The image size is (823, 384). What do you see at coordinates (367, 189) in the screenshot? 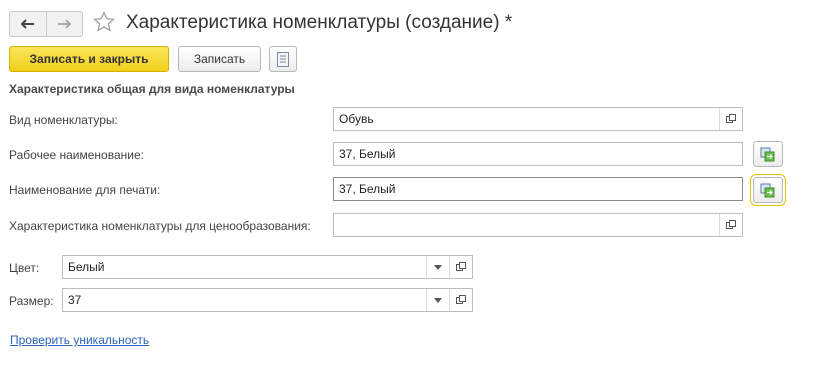
I see `print-name-value: 37, Белый` at bounding box center [367, 189].